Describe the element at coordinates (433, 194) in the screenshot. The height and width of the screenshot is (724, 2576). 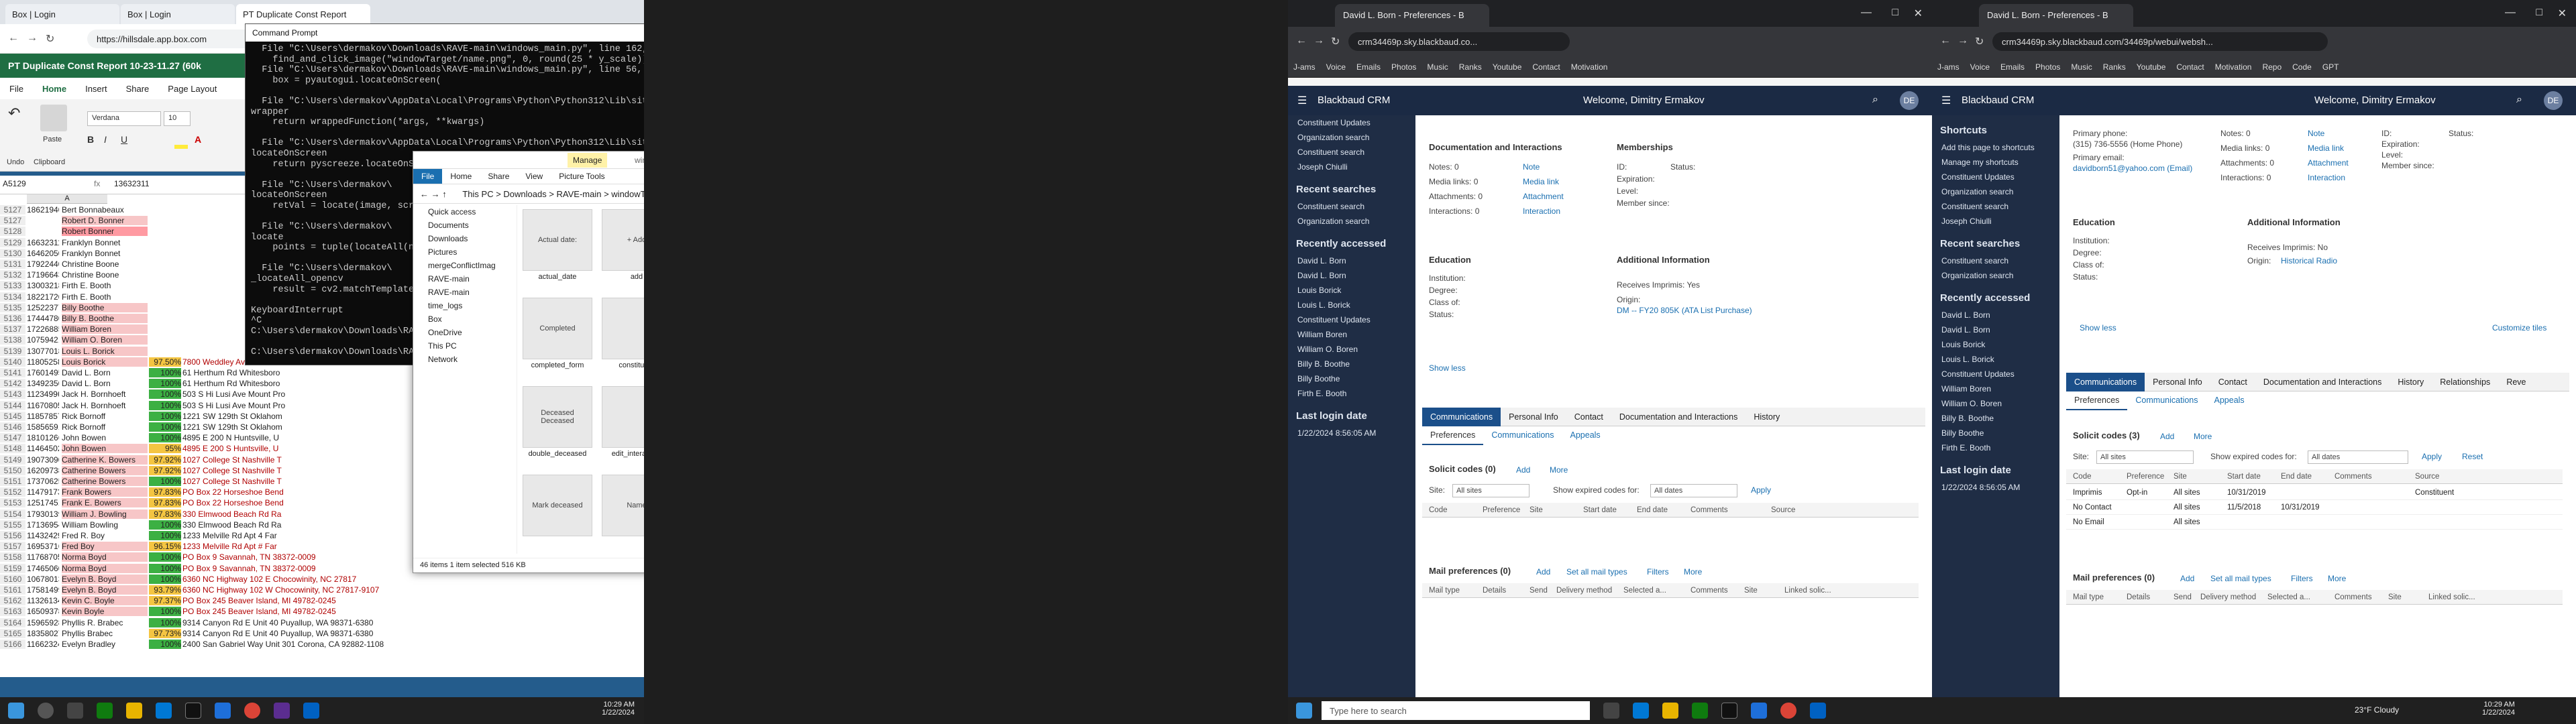
I see `back-icon: ← → ↑` at that location.